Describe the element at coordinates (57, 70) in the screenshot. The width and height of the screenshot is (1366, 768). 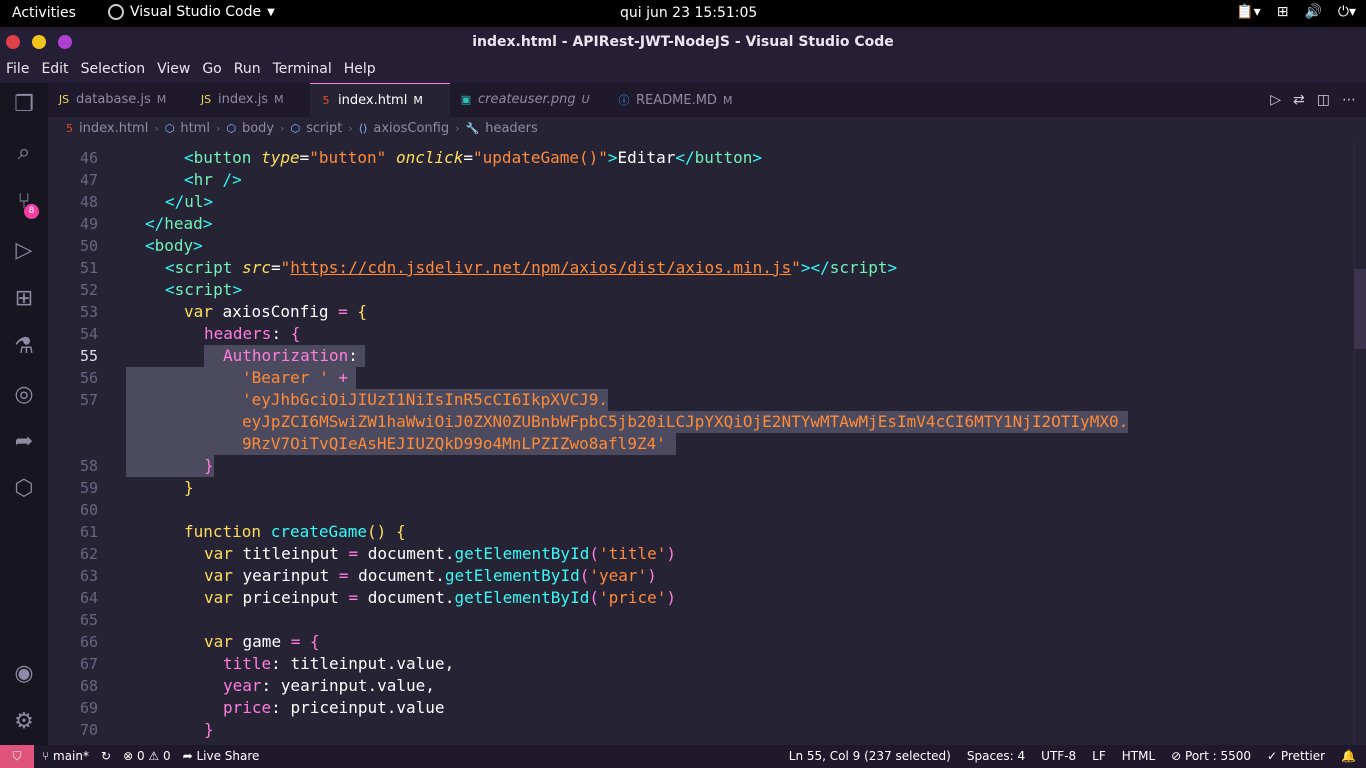
I see `menu-edit: Edit` at that location.